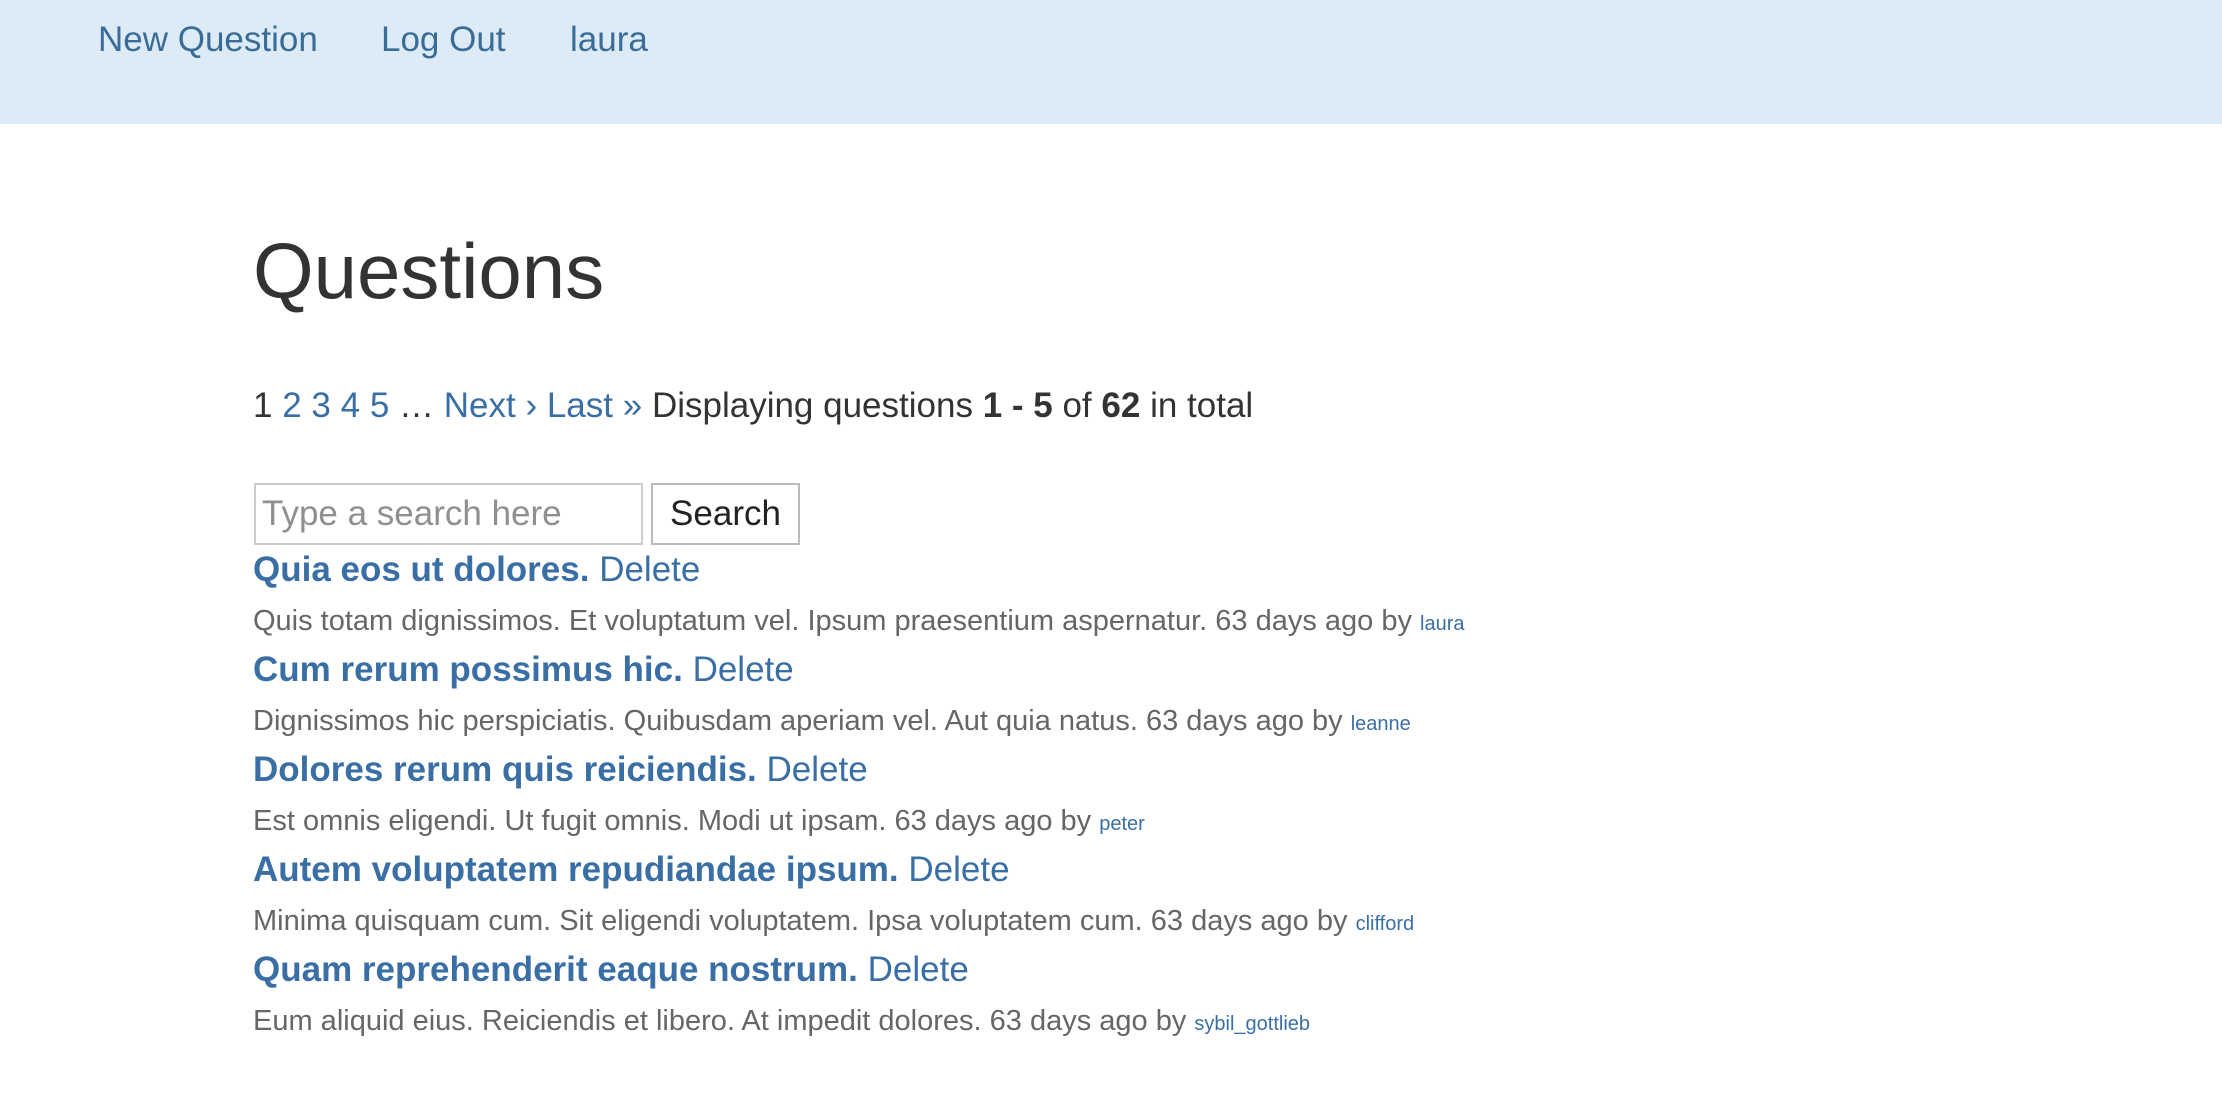 Image resolution: width=2222 pixels, height=1104 pixels. What do you see at coordinates (1202, 405) in the screenshot?
I see `pagination-info-suffix: in total` at bounding box center [1202, 405].